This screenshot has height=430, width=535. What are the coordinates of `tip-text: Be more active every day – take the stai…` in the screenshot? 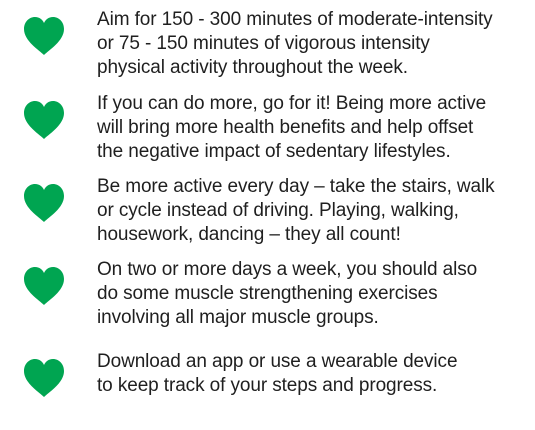 It's located at (296, 210).